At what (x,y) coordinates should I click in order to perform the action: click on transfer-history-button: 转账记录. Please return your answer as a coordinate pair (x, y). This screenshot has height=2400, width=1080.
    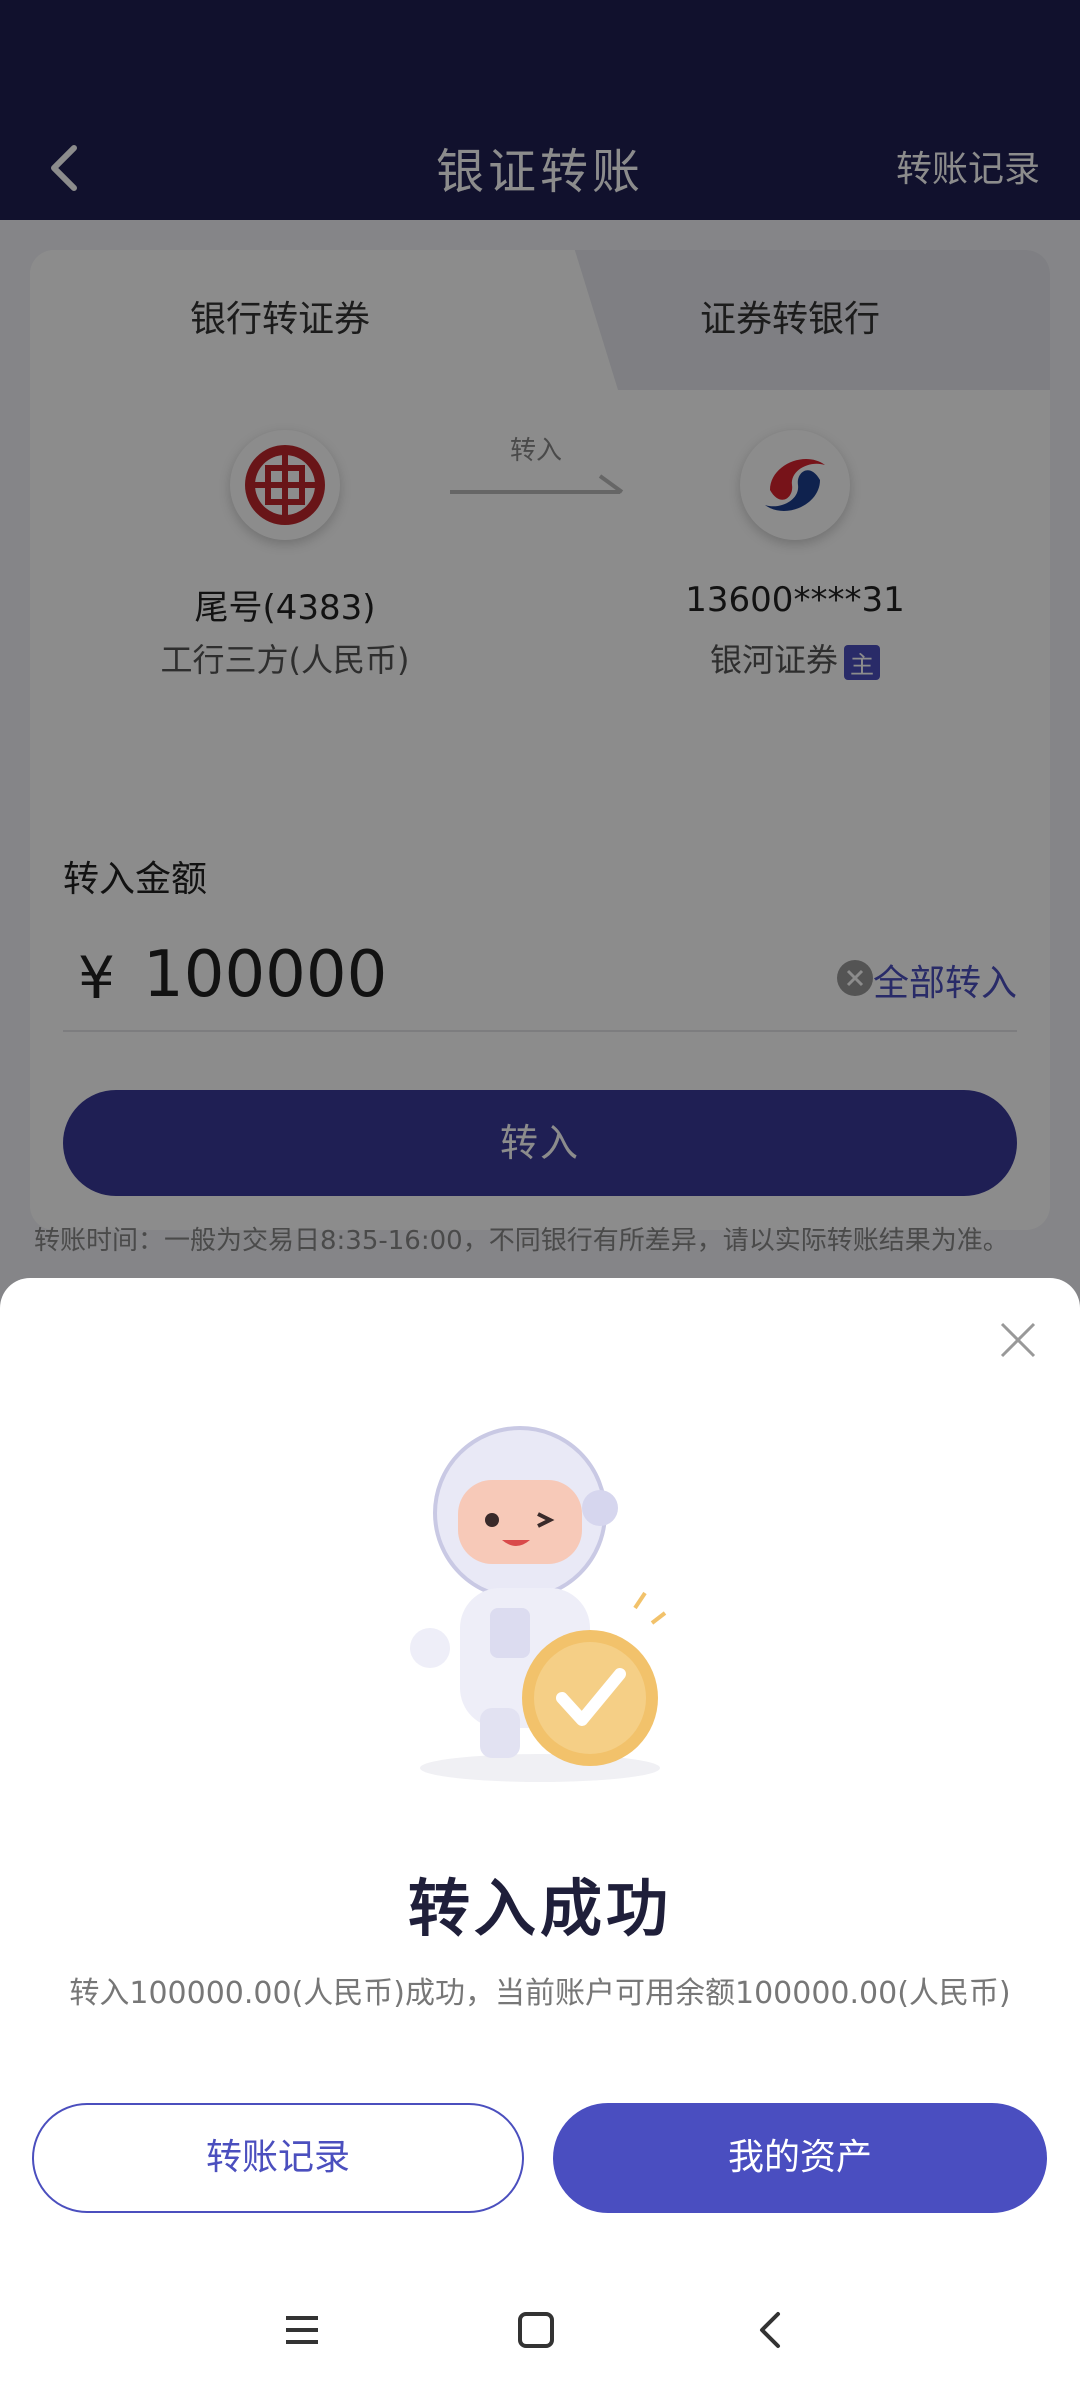
    Looking at the image, I should click on (278, 2158).